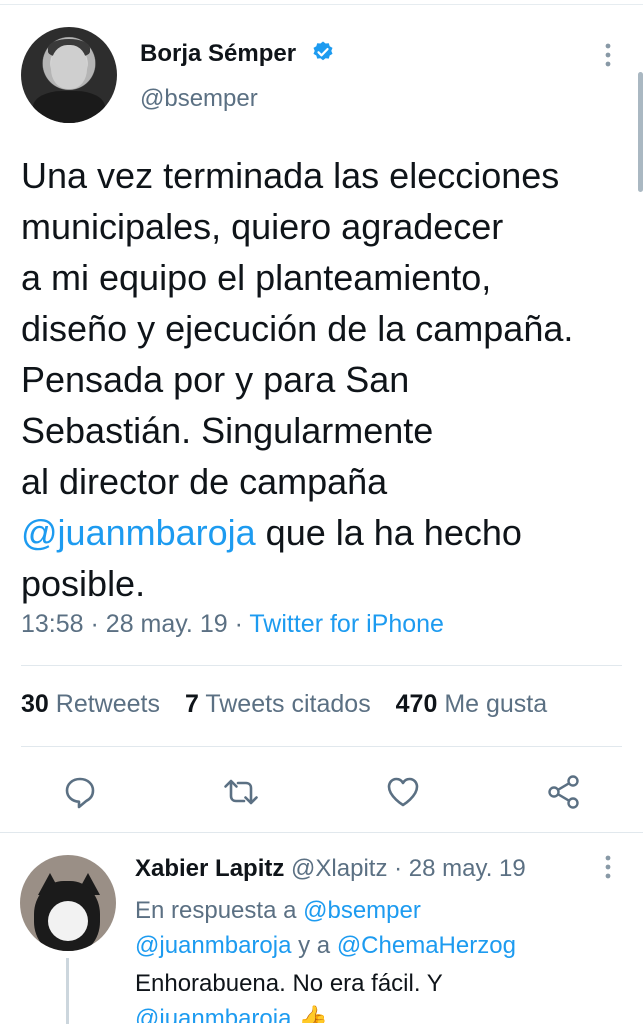 This screenshot has width=643, height=1024. What do you see at coordinates (346, 624) in the screenshot?
I see `tweet-source-link: Twitter for iPhone` at bounding box center [346, 624].